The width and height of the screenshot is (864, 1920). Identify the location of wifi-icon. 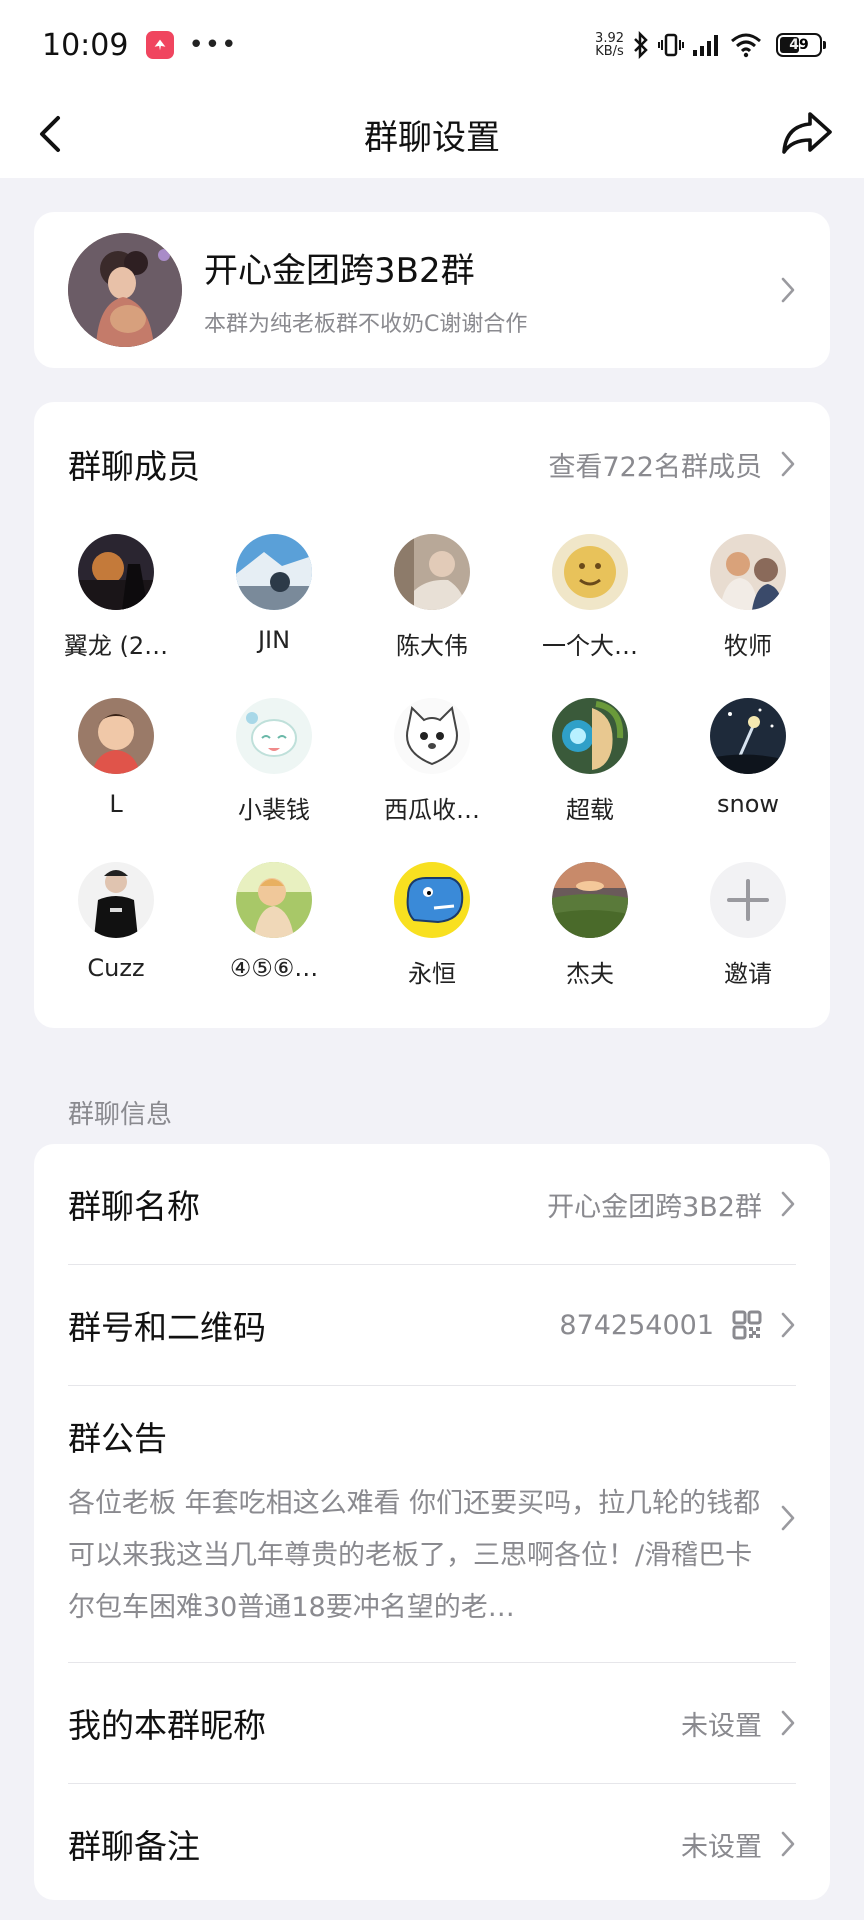
(746, 45).